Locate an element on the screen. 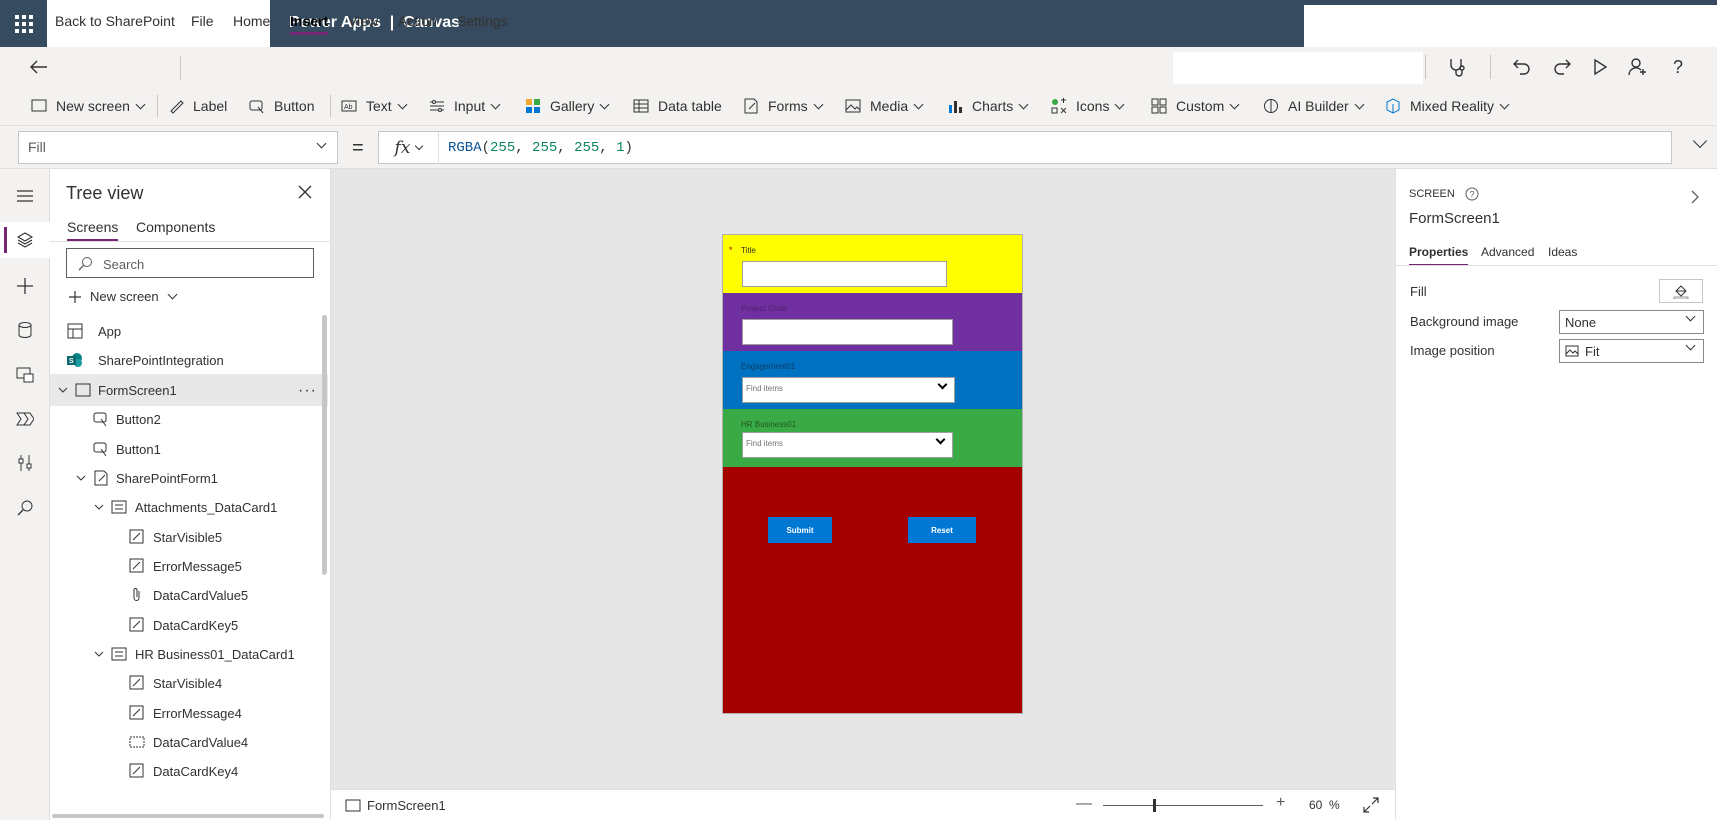  title-datacard: * Title is located at coordinates (872, 264).